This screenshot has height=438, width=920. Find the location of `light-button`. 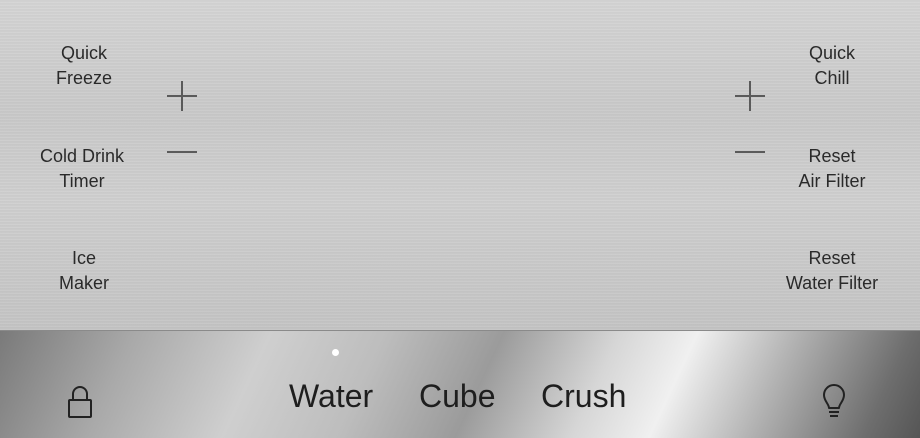

light-button is located at coordinates (834, 405).